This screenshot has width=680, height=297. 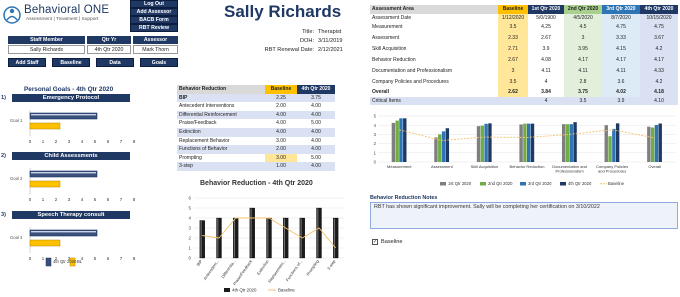 I want to click on chart2-ytick-label: 5, so click(x=375, y=116).